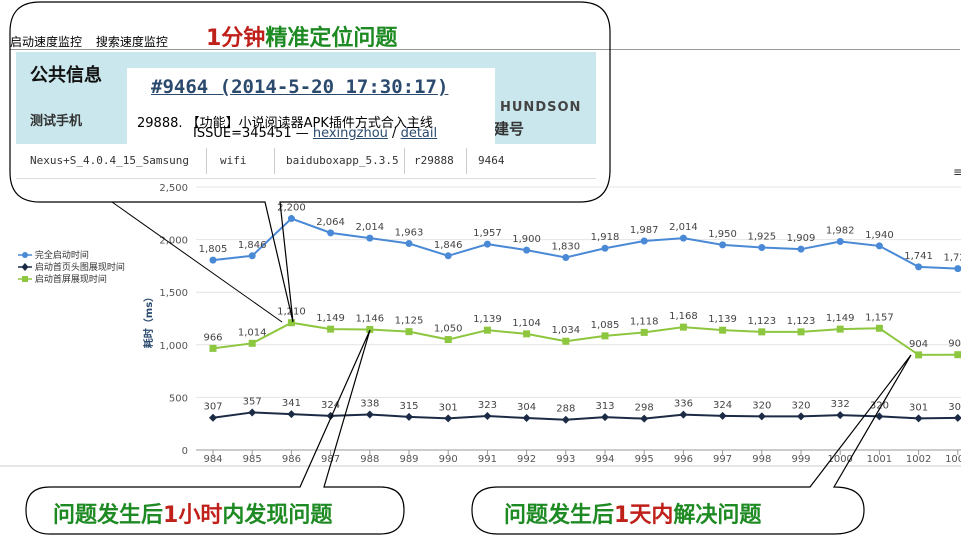  I want to click on top-callout-text: 1分钟精准定位问题, so click(301, 36).